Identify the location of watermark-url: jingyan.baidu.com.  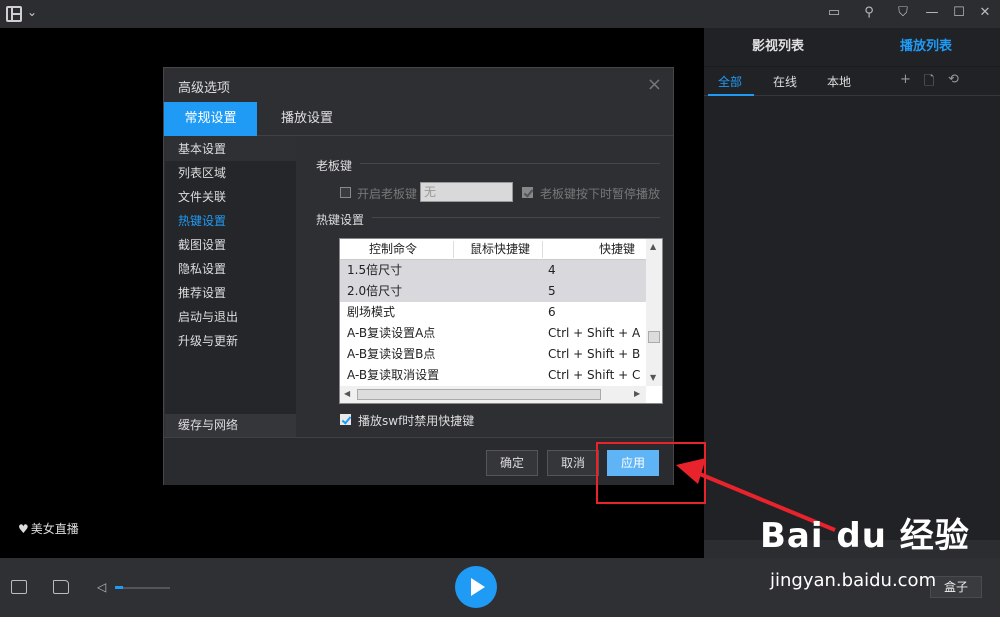
(853, 580).